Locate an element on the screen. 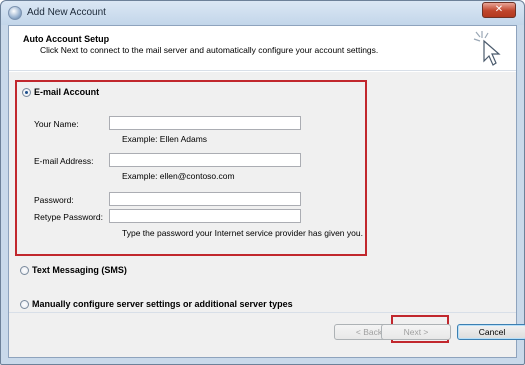 This screenshot has width=525, height=365. button-bar: < Back Next > Cancel is located at coordinates (267, 334).